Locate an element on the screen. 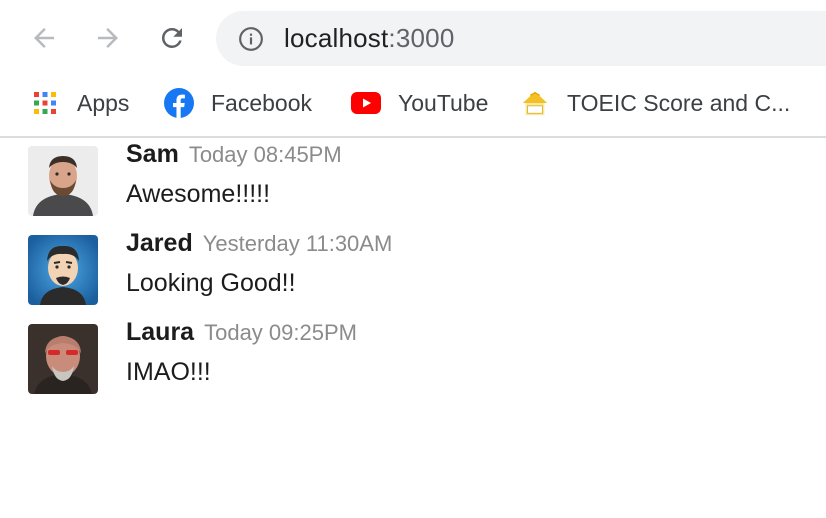 The width and height of the screenshot is (826, 518). reload-icon is located at coordinates (171, 37).